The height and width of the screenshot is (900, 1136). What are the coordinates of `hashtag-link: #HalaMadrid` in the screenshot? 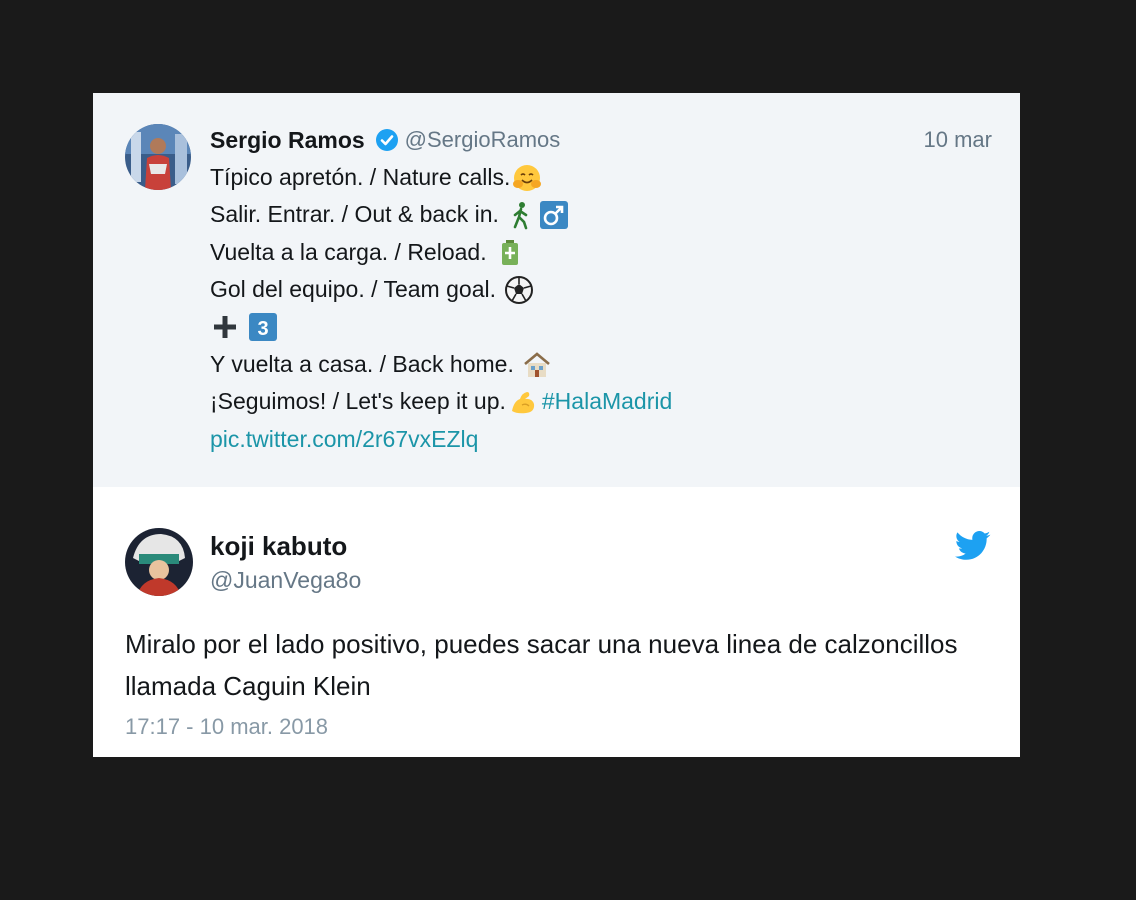 It's located at (607, 401).